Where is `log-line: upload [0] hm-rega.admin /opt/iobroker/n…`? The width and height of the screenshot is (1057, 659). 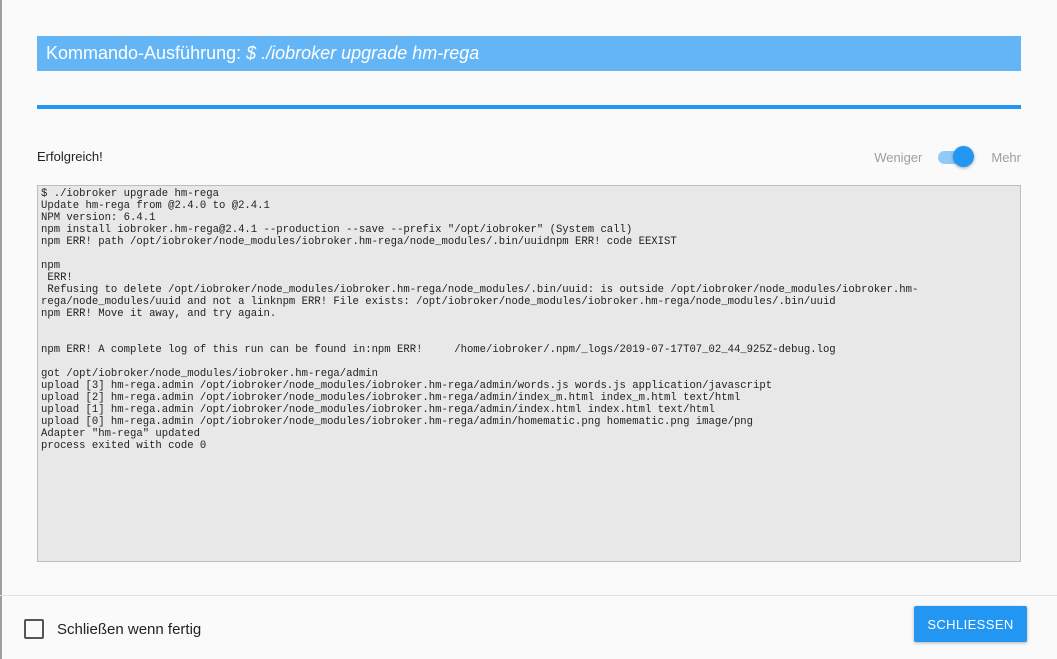 log-line: upload [0] hm-rega.admin /opt/iobroker/n… is located at coordinates (397, 422).